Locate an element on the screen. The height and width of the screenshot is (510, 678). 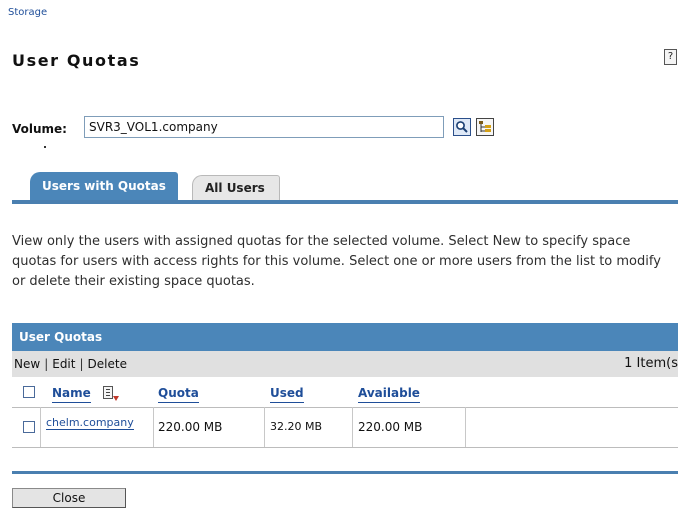
volume-label: Volume: is located at coordinates (39, 129).